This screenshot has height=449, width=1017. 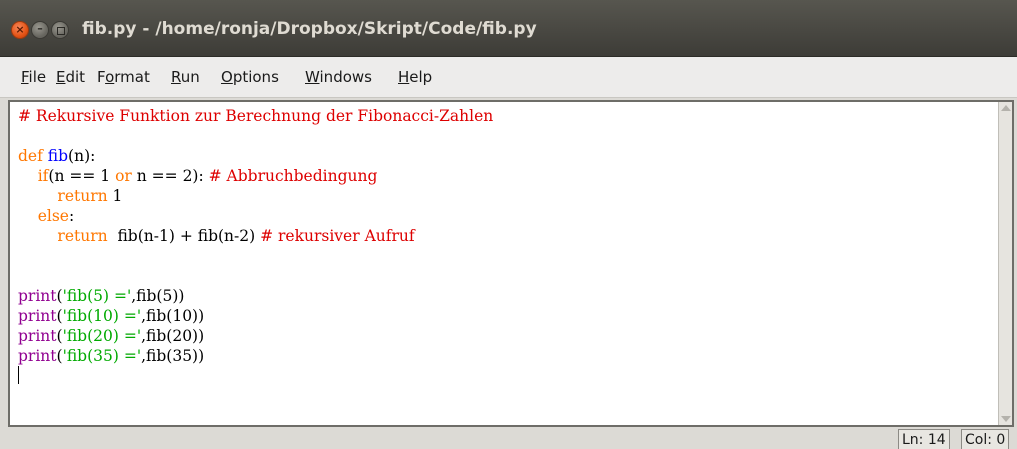 I want to click on maximize-window-icon, so click(x=60, y=30).